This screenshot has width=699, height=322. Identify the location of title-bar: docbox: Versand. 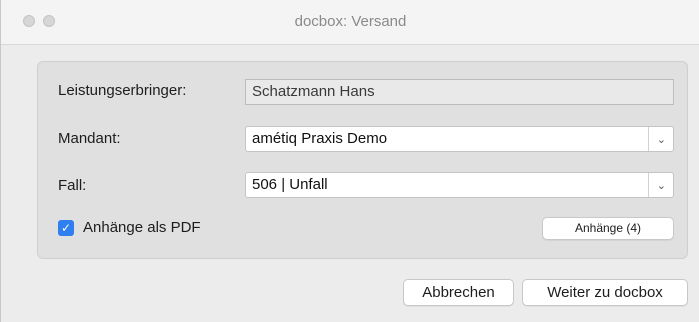
(350, 22).